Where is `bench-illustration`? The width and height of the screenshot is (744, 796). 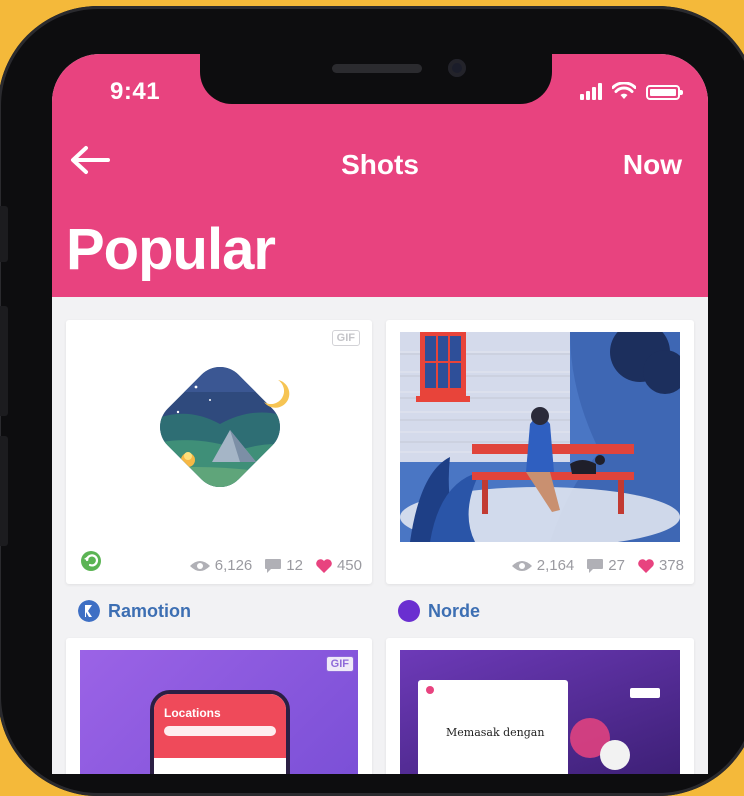
bench-illustration is located at coordinates (540, 437).